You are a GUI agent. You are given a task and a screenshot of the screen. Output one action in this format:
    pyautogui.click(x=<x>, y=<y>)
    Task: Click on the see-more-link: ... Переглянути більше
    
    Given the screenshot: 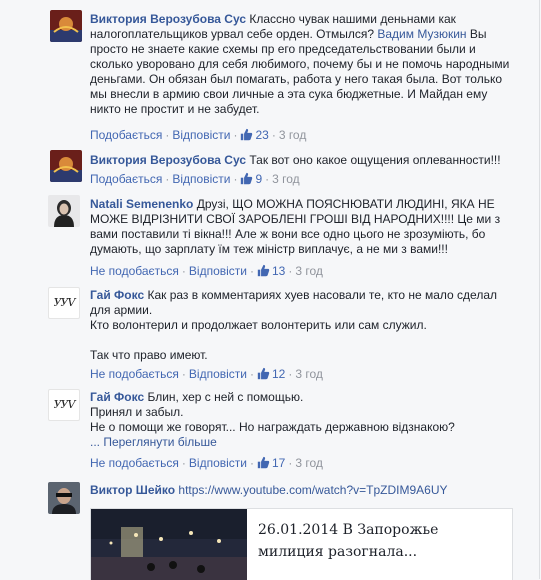 What is the action you would take?
    pyautogui.click(x=153, y=442)
    